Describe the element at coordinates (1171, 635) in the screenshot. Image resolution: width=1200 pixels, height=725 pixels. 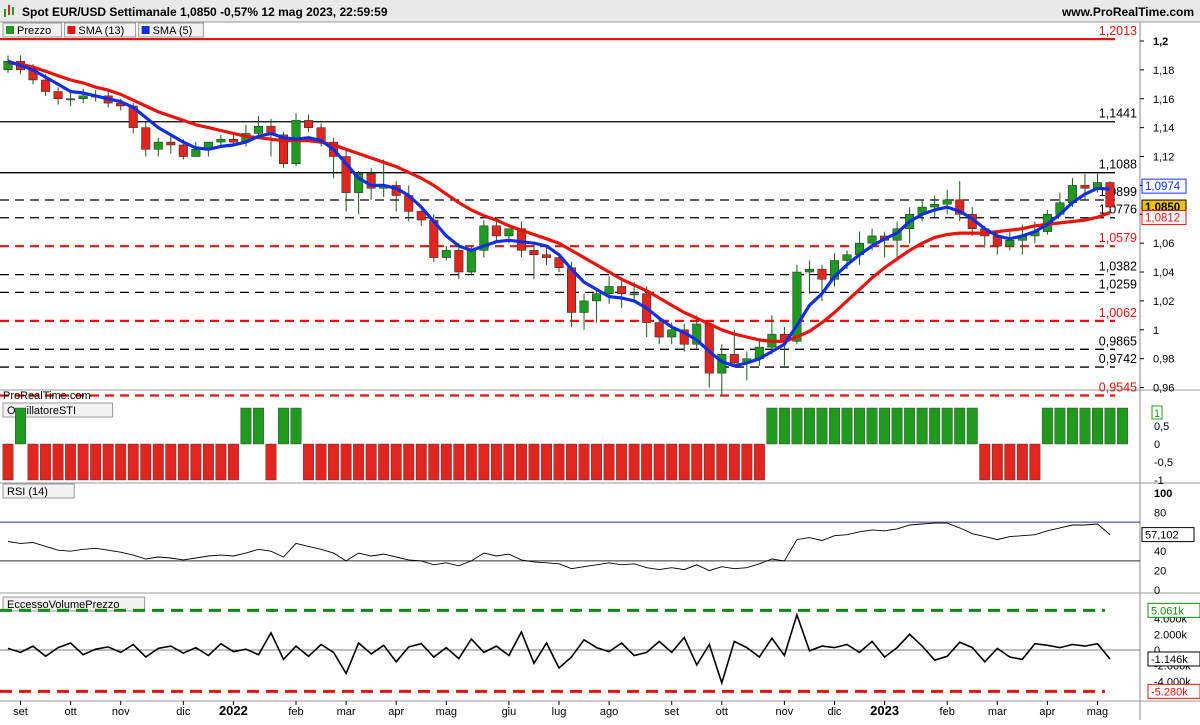
I see `volume-tick-label: 2.000k` at that location.